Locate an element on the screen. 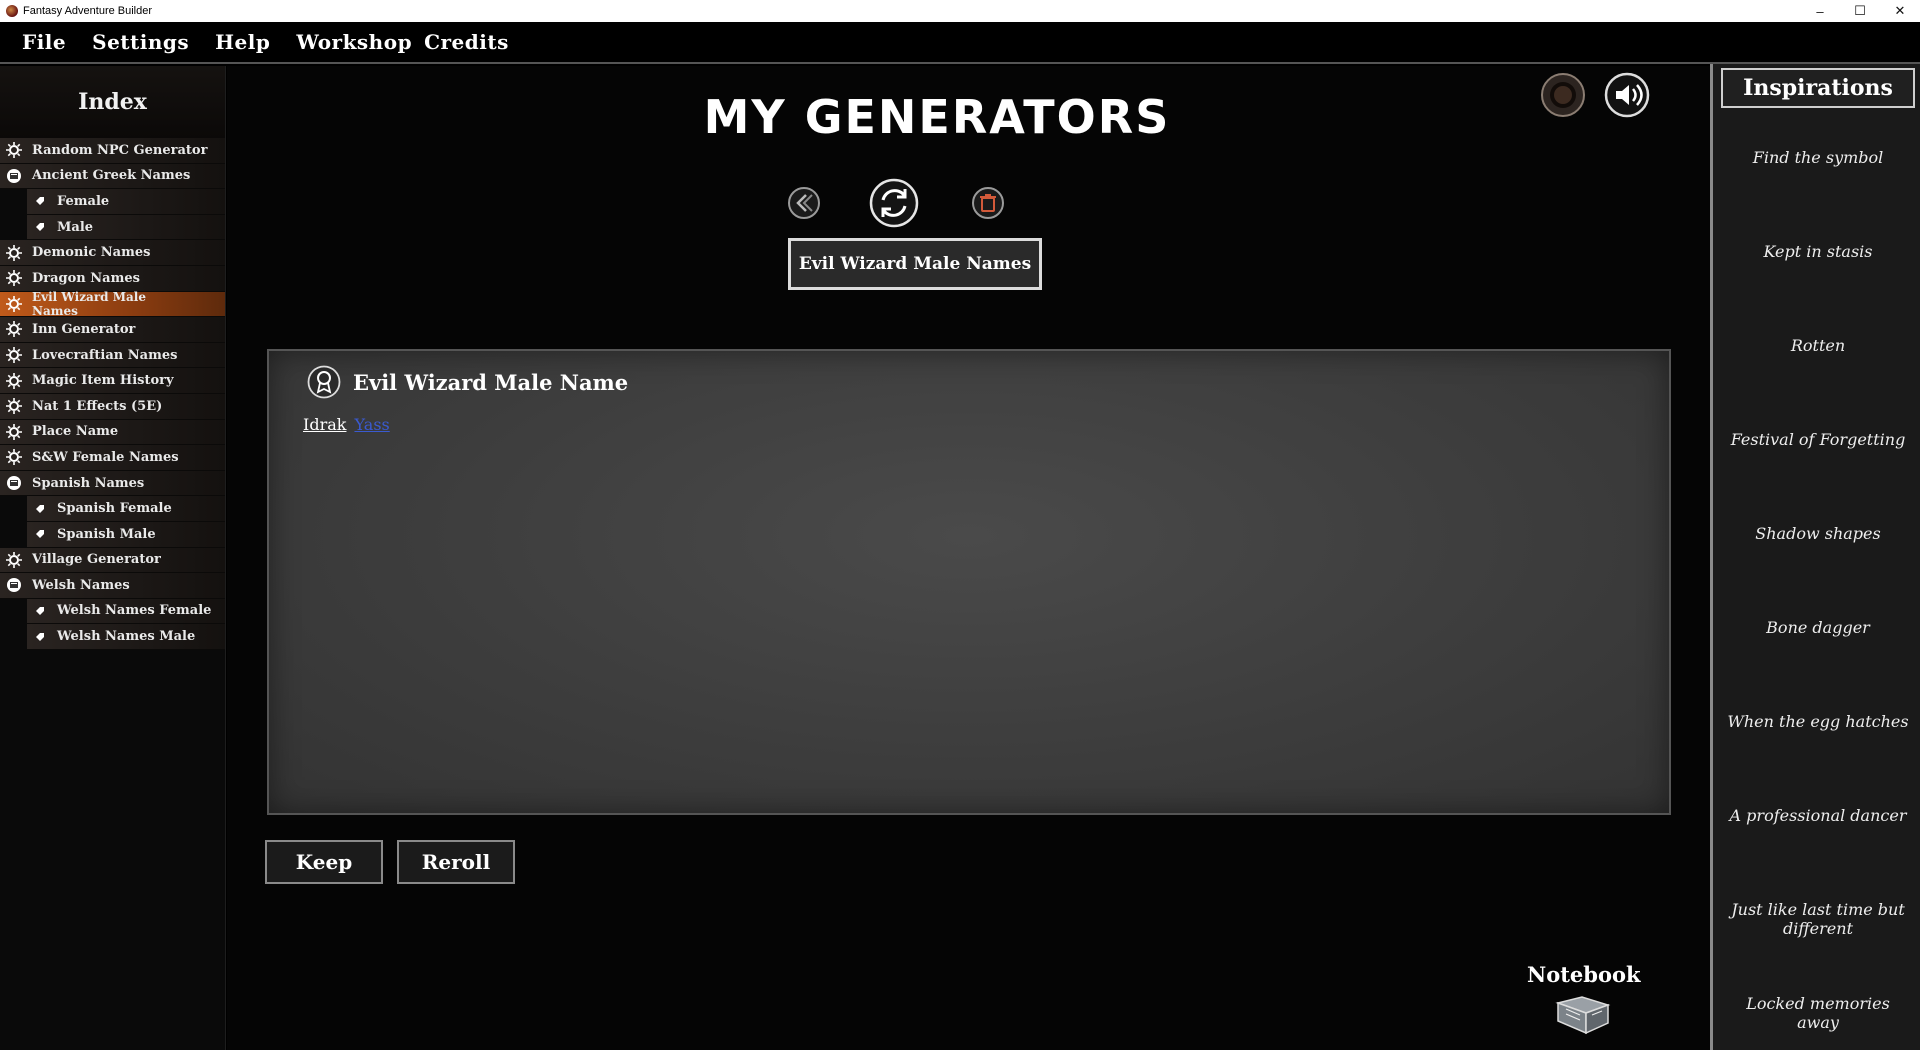 This screenshot has height=1050, width=1920. sidebar-item-label: Dragon Names is located at coordinates (86, 278).